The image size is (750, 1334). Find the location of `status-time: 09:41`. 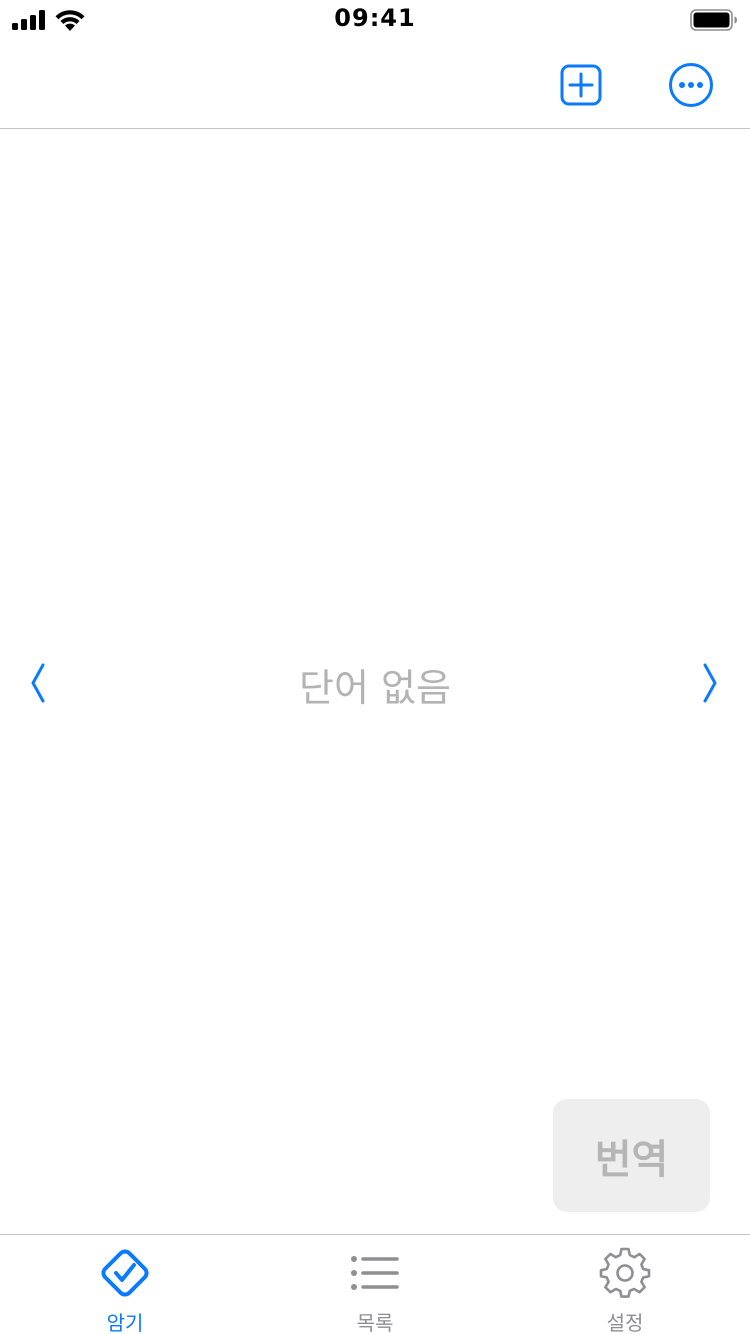

status-time: 09:41 is located at coordinates (375, 18).